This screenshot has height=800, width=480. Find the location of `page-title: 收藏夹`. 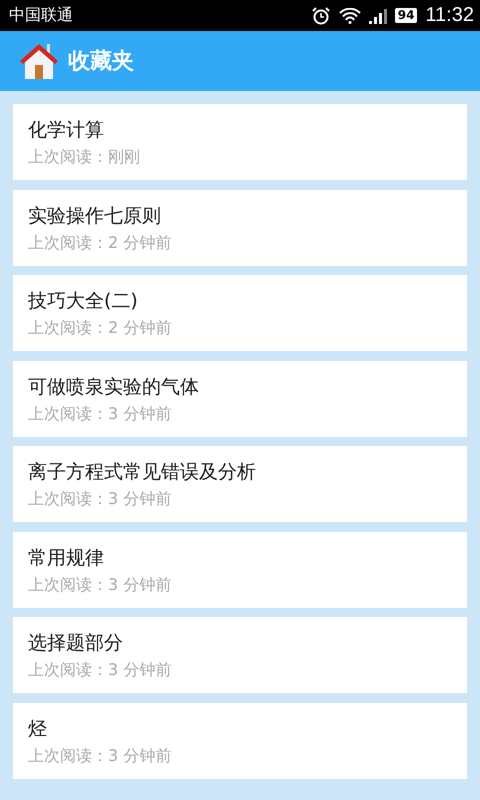

page-title: 收藏夹 is located at coordinates (101, 62).